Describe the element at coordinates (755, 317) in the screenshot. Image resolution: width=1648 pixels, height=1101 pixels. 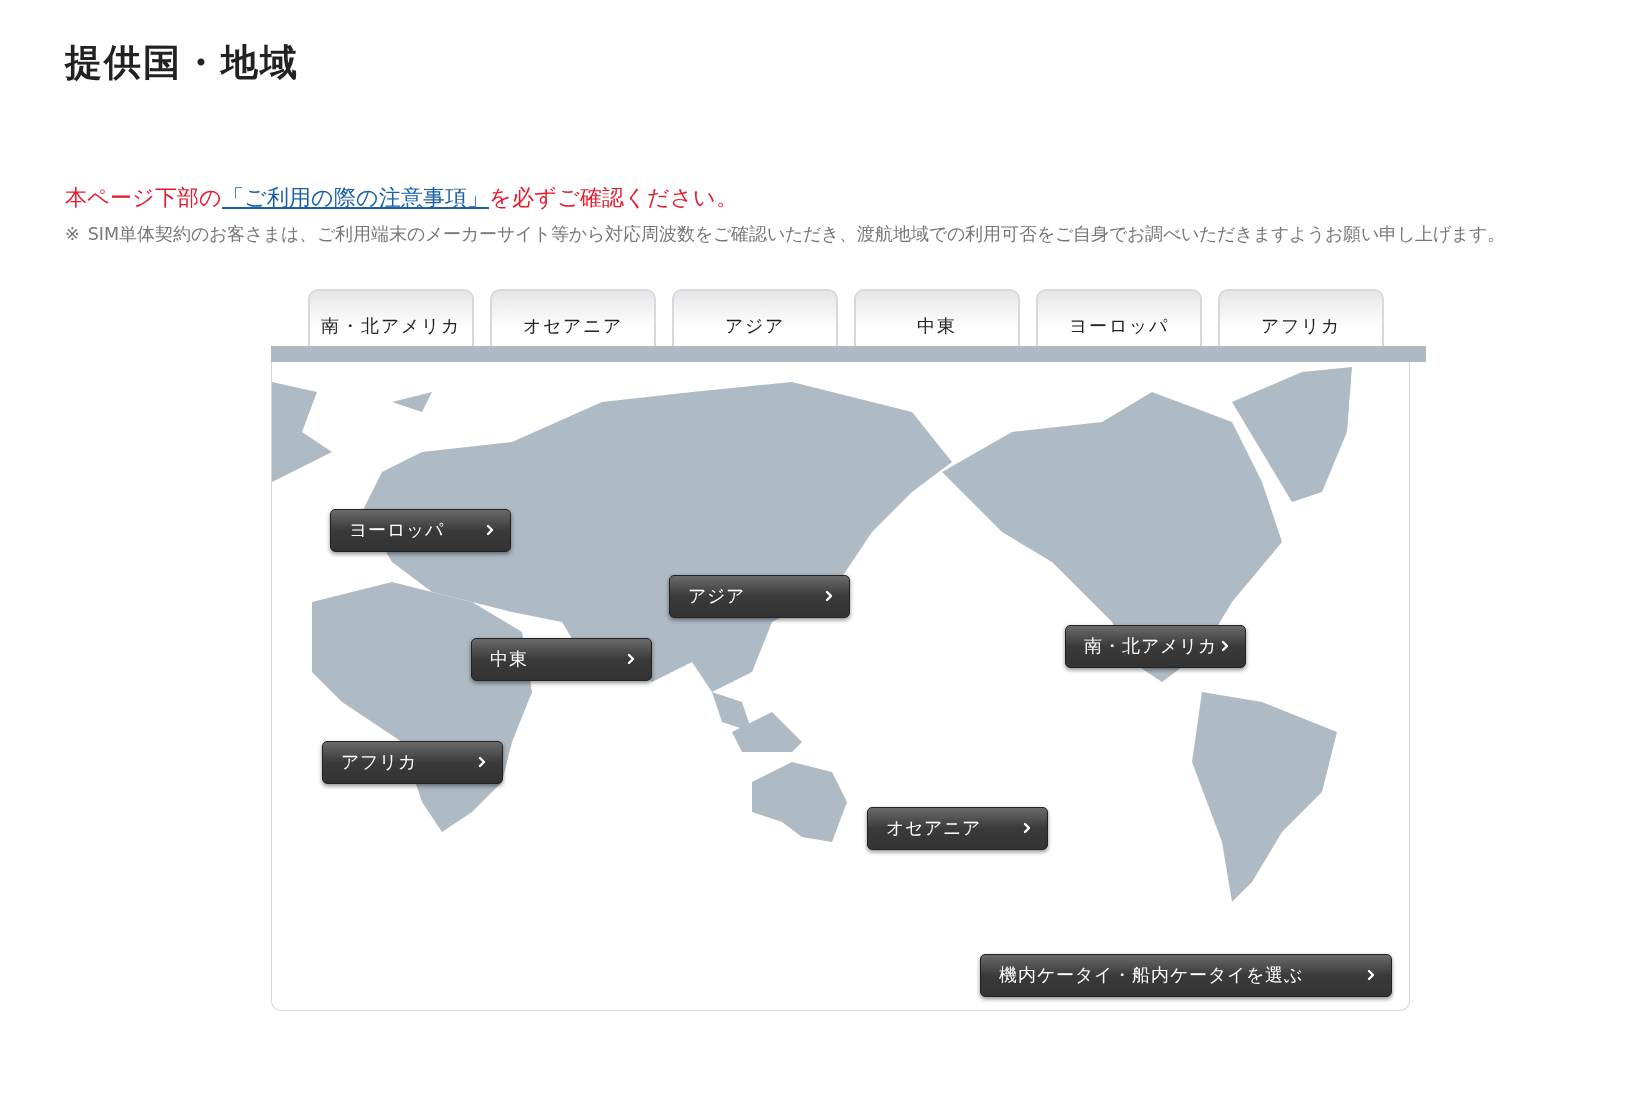
I see `region-tab: アジア` at that location.